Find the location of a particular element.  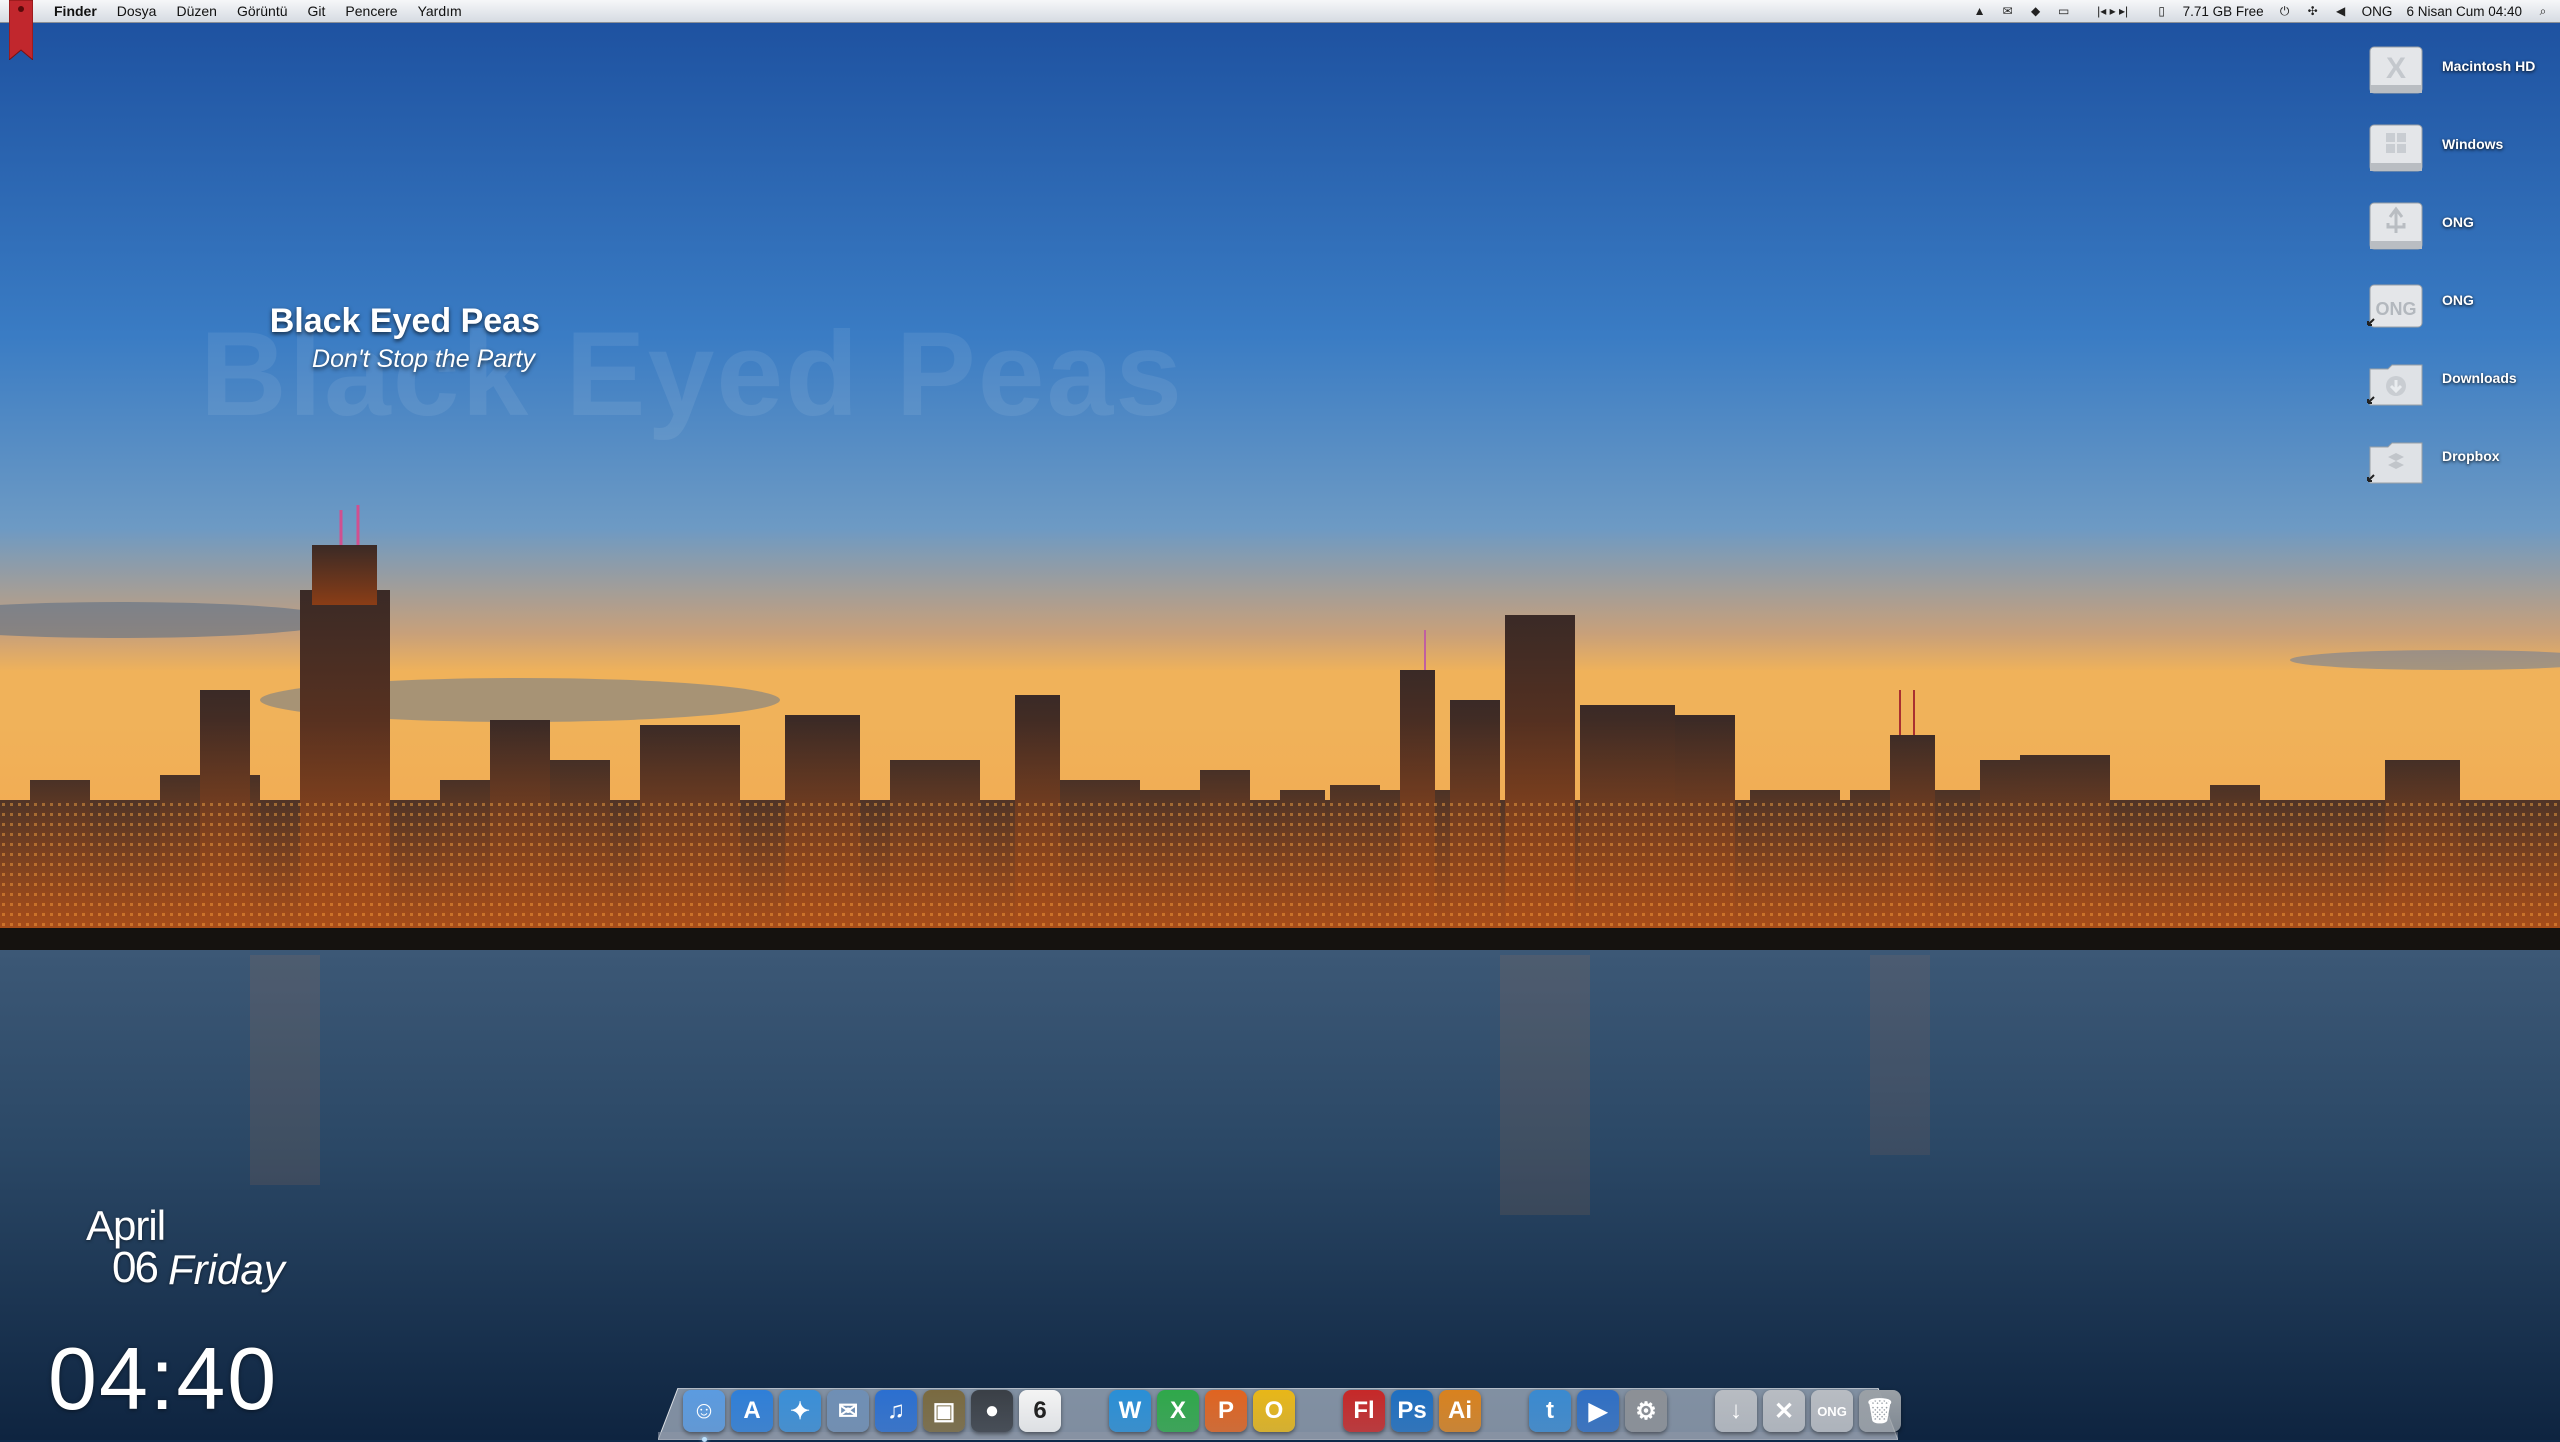

iphoto-icon: ▣ is located at coordinates (944, 1411).